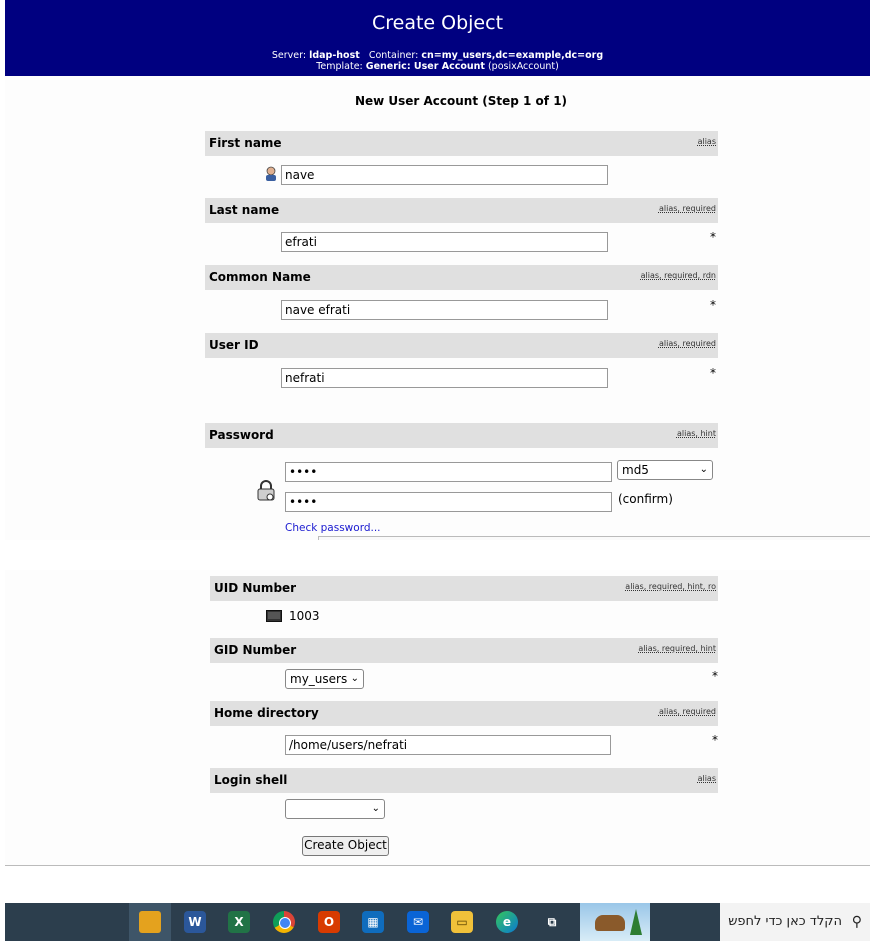  Describe the element at coordinates (448, 502) in the screenshot. I see `password-confirm-input: ••••` at that location.